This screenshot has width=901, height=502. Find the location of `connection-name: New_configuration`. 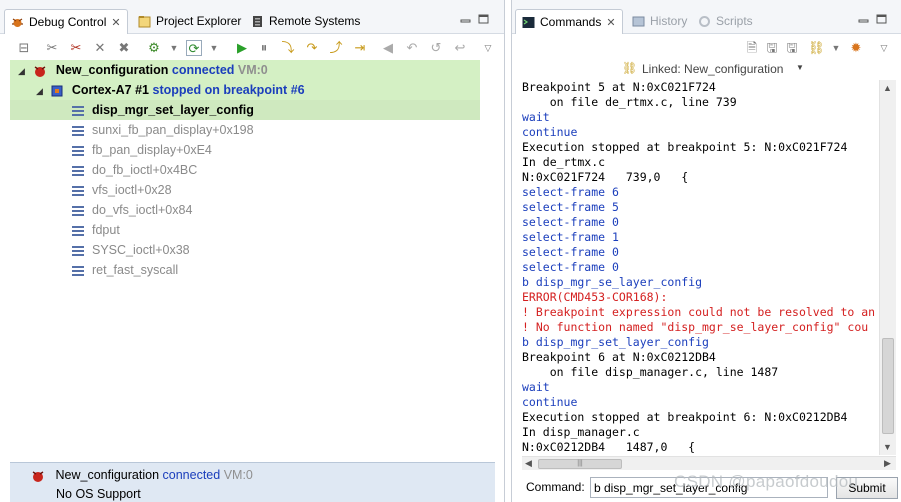

connection-name: New_configuration is located at coordinates (112, 70).